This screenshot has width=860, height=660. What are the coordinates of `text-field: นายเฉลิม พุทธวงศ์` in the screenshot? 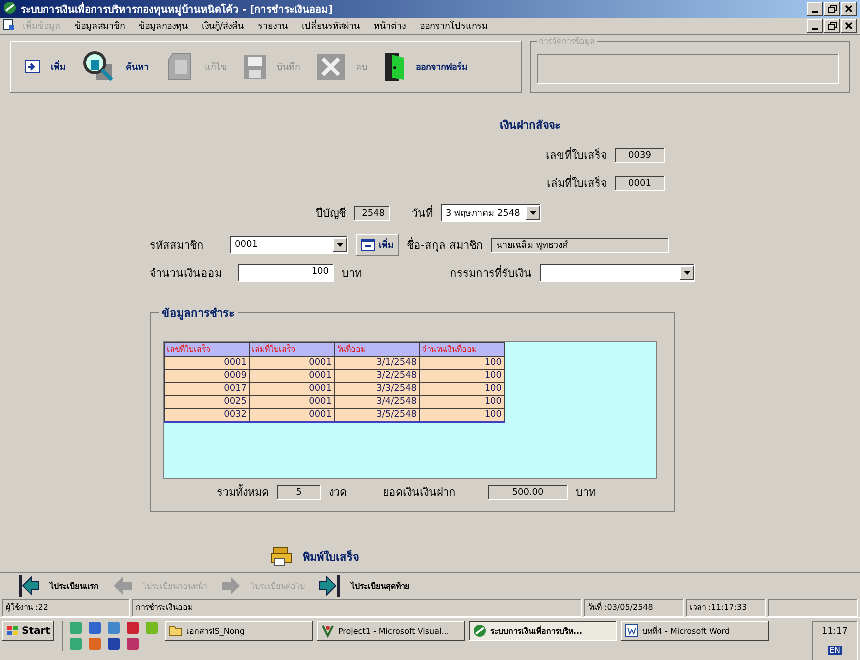 It's located at (580, 245).